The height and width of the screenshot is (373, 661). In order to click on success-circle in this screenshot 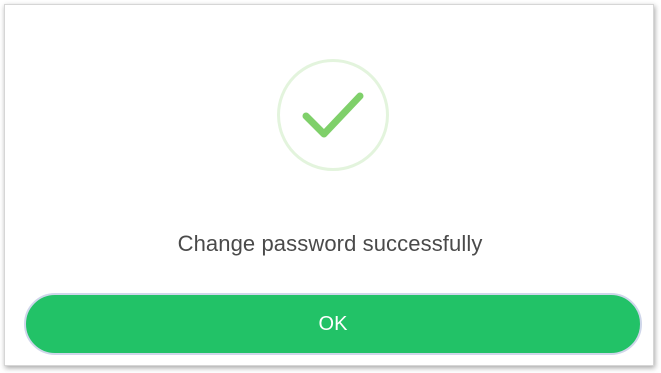, I will do `click(333, 115)`.